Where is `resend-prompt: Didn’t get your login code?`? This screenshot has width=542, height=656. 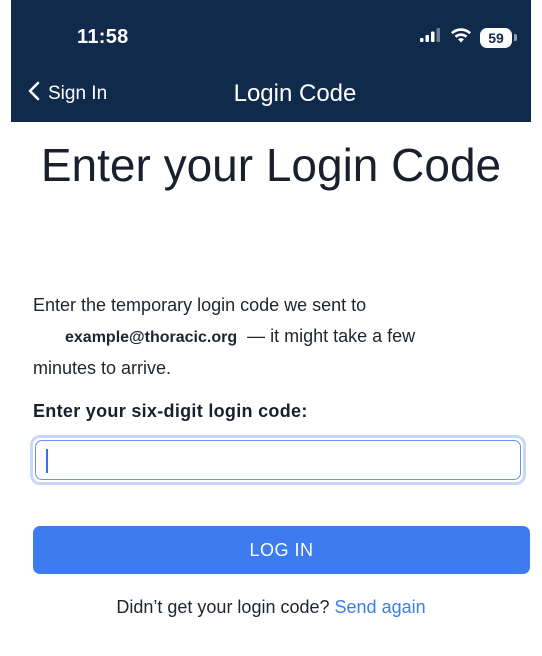
resend-prompt: Didn’t get your login code? is located at coordinates (223, 607).